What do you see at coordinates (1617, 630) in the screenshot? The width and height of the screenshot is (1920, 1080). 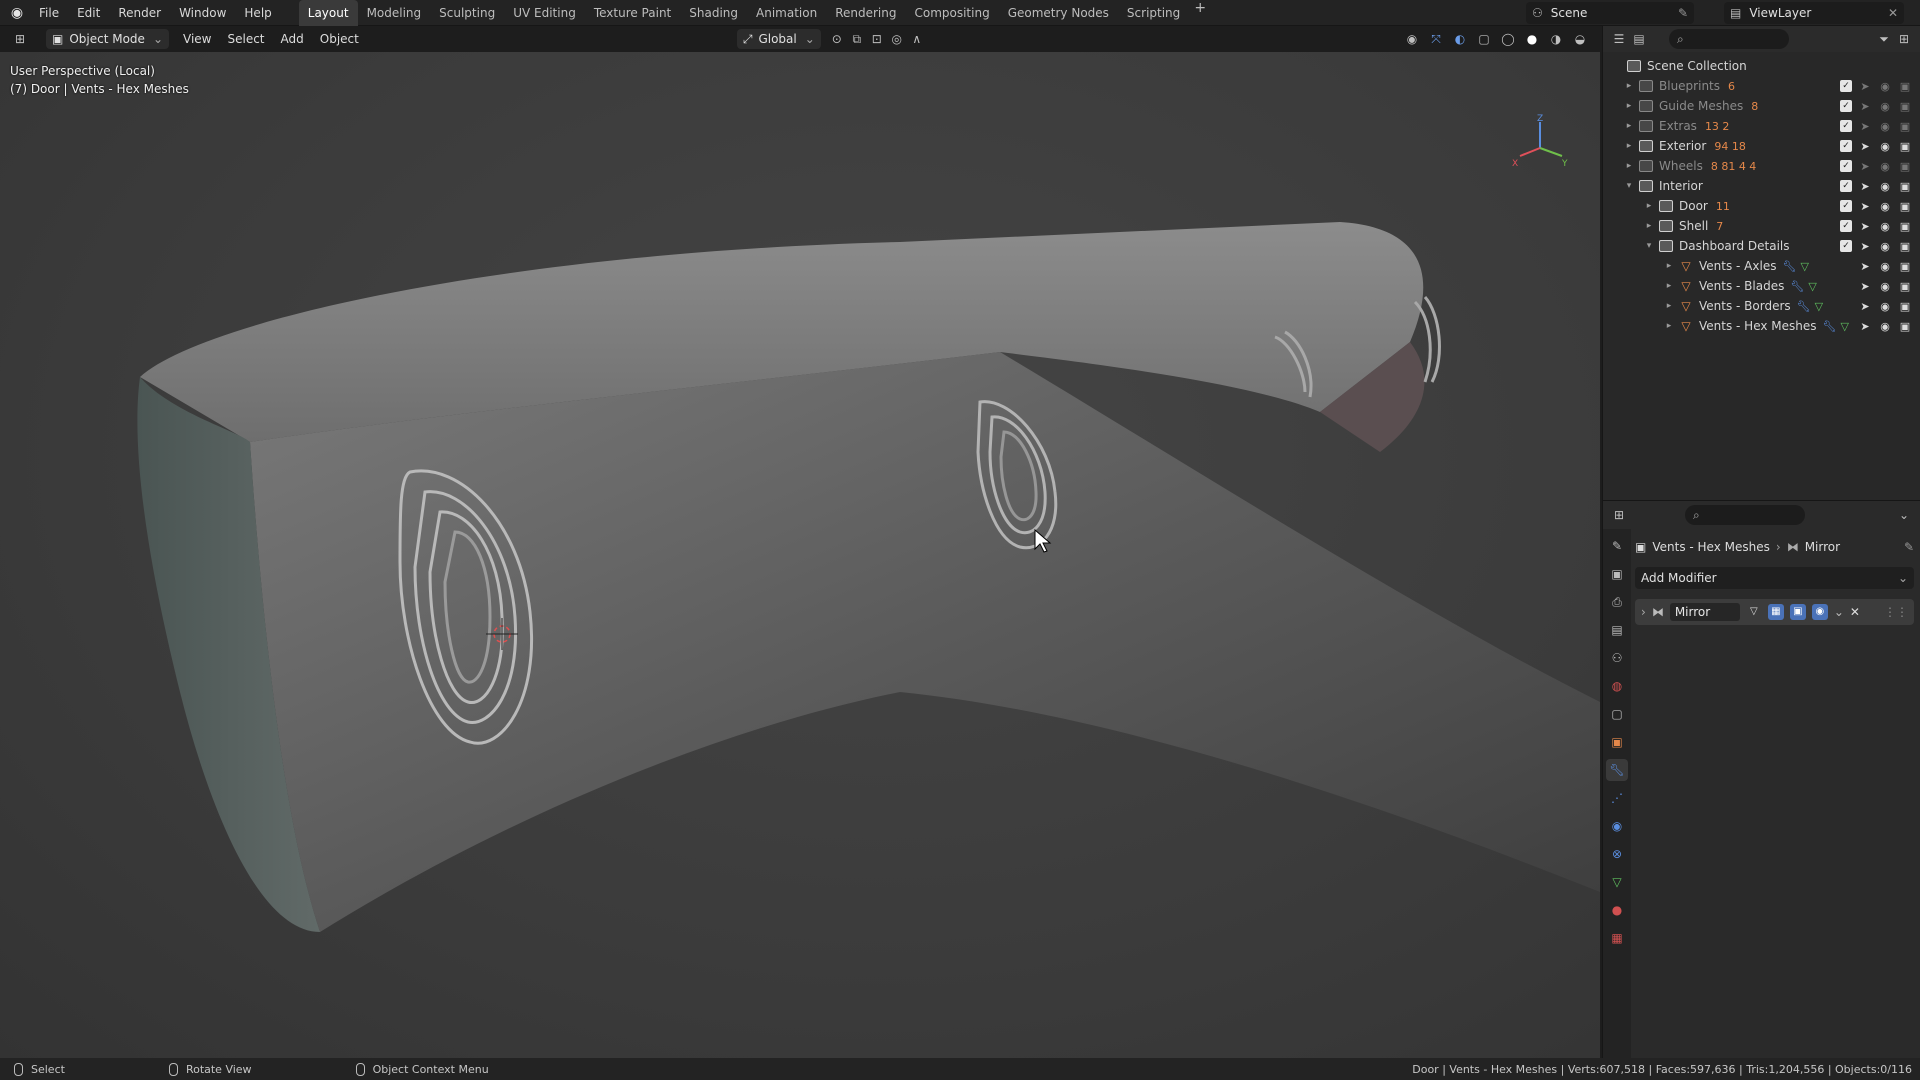 I see `view-layer-tab-icon: ▤` at bounding box center [1617, 630].